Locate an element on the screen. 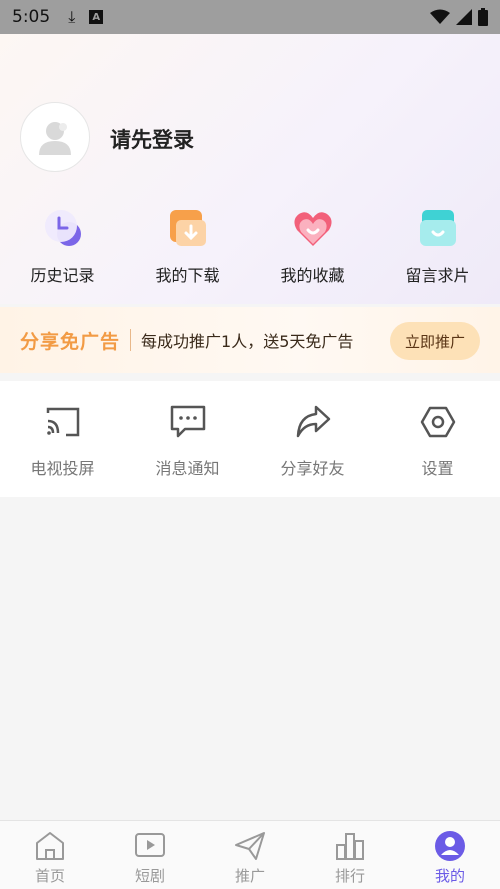 This screenshot has width=500, height=889. nav-item-ranking: 排行 is located at coordinates (350, 855).